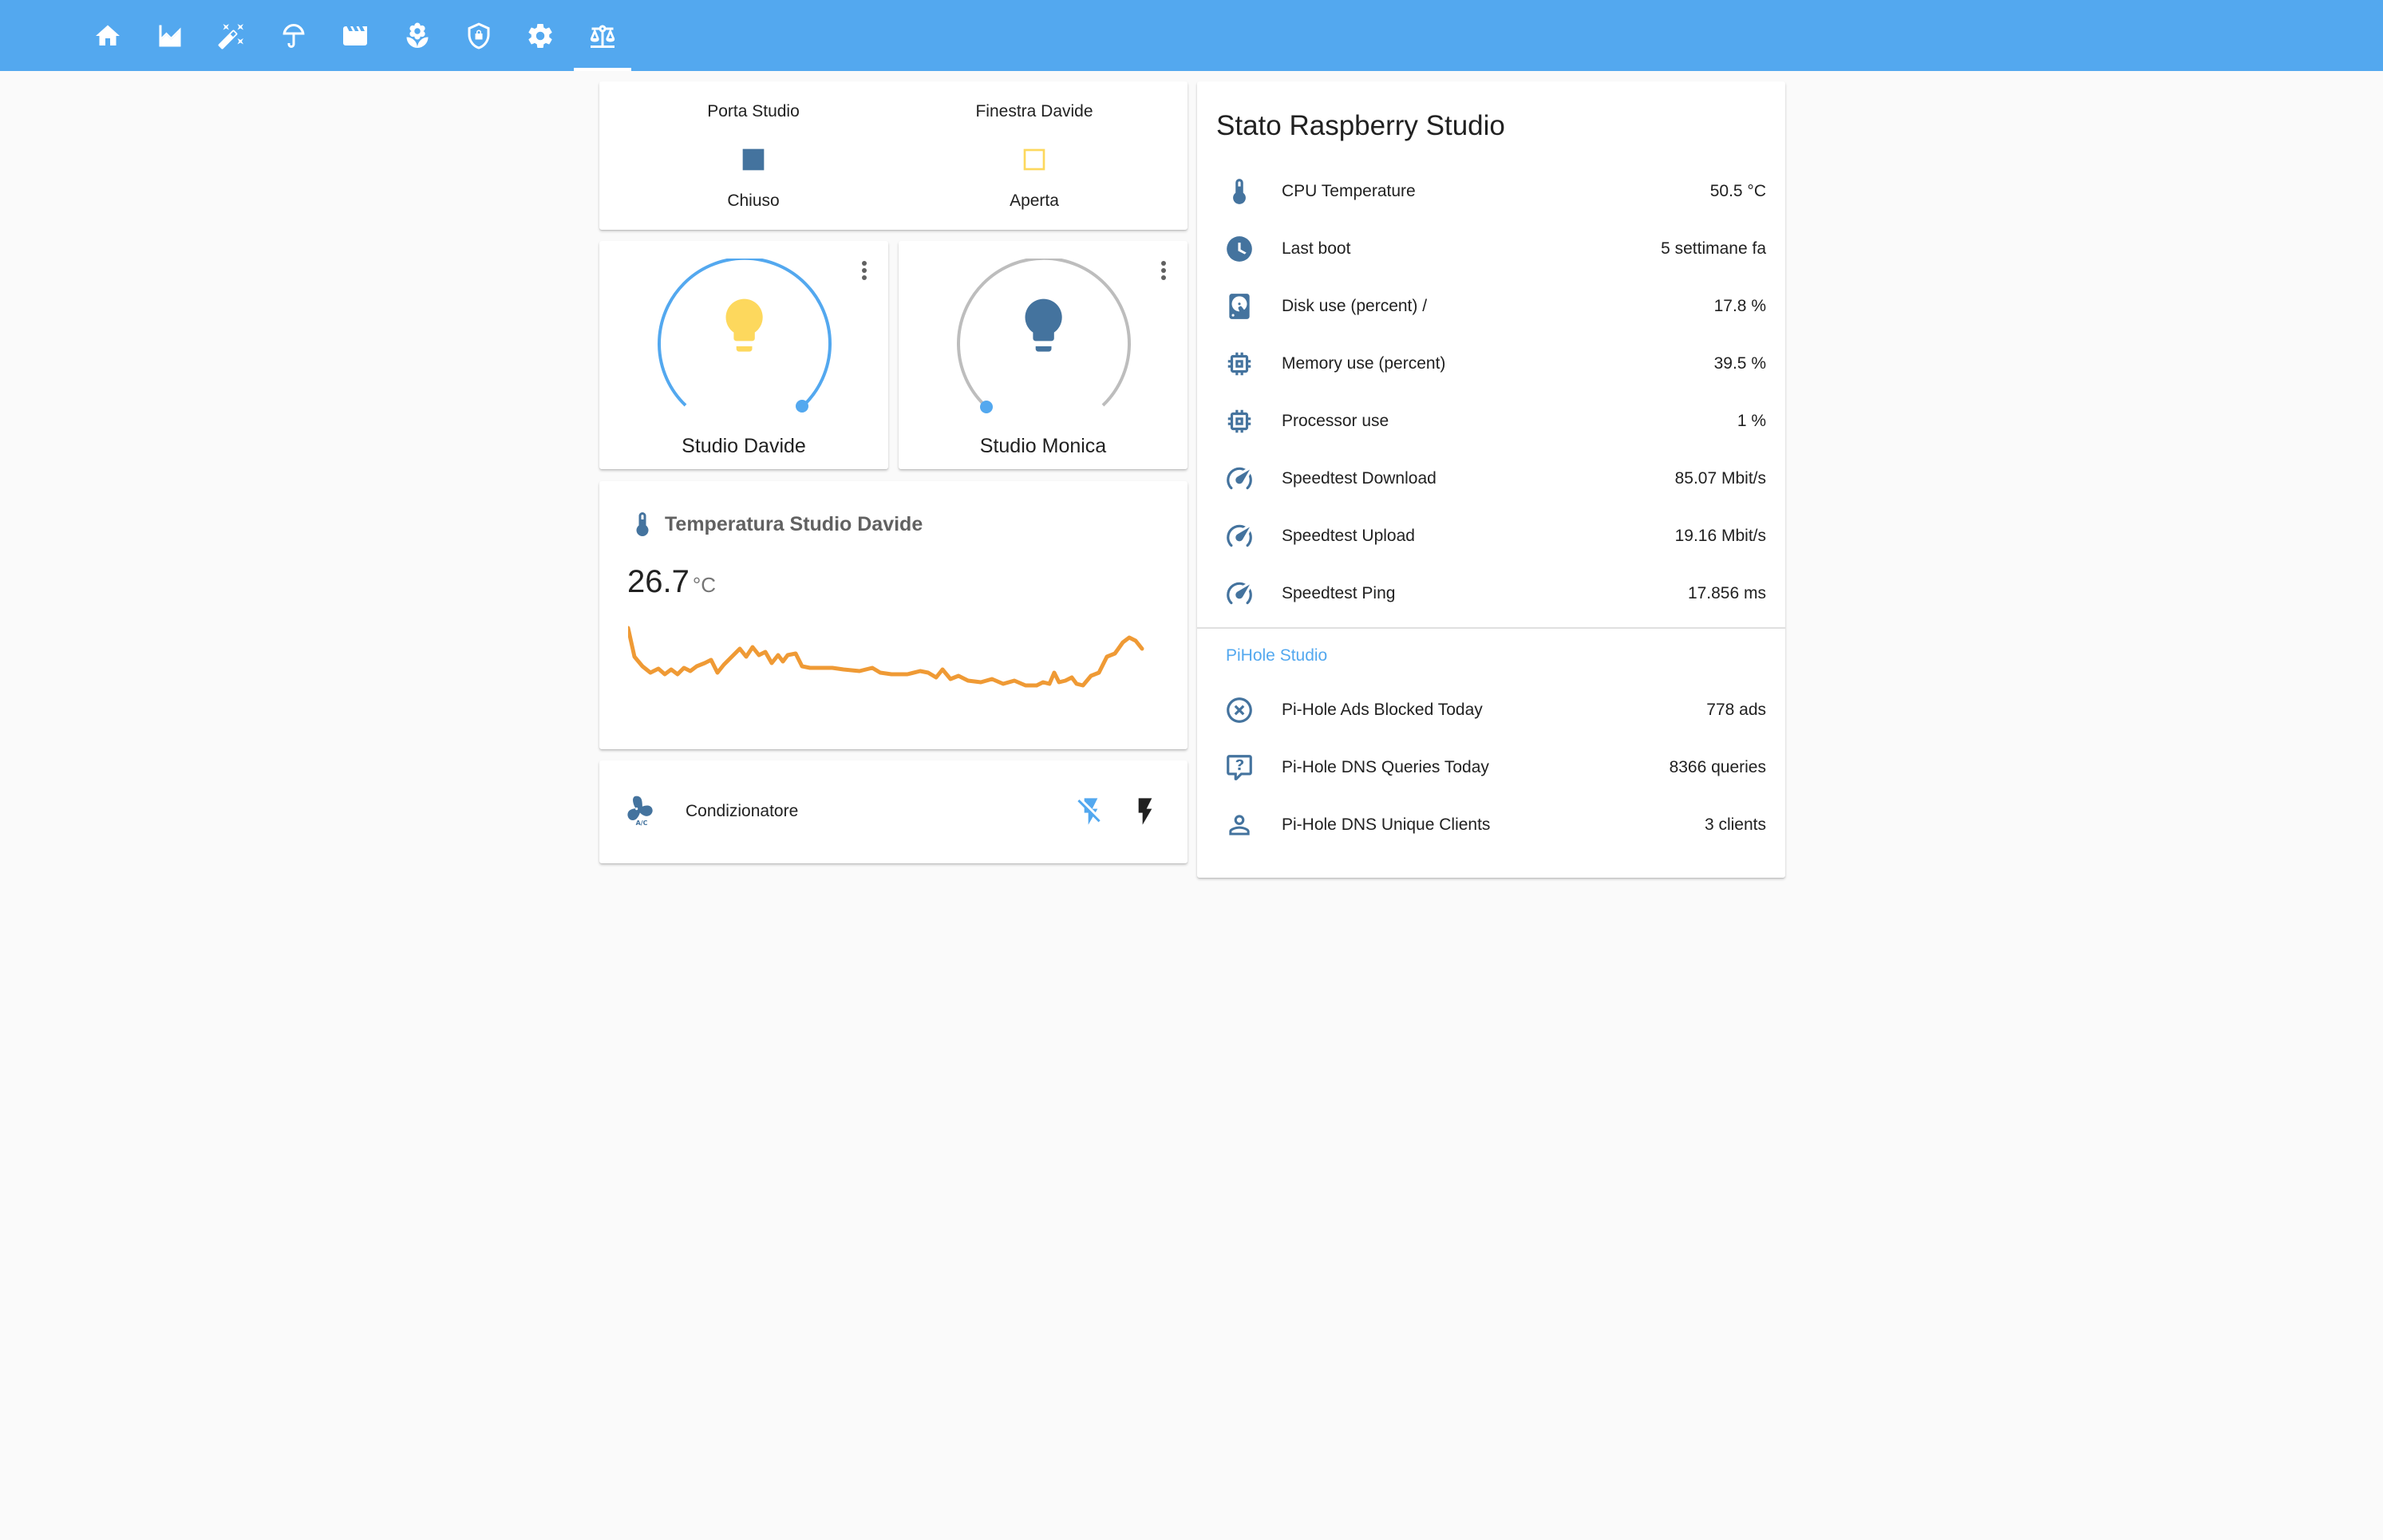 The image size is (2383, 1540). What do you see at coordinates (1034, 201) in the screenshot?
I see `glance-entity-state: Aperta` at bounding box center [1034, 201].